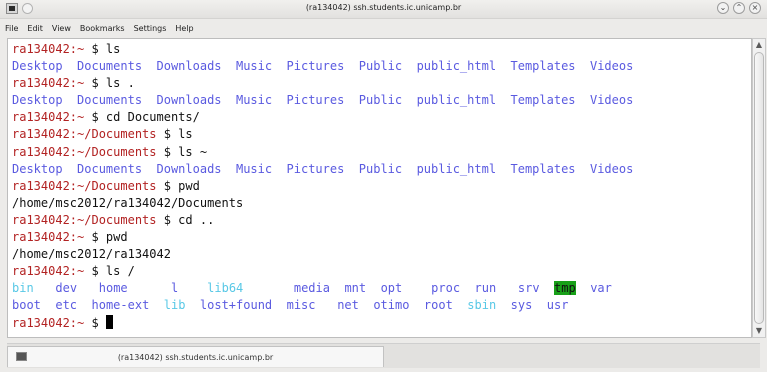 The image size is (767, 372). Describe the element at coordinates (355, 288) in the screenshot. I see `listing-entry: mnt` at that location.